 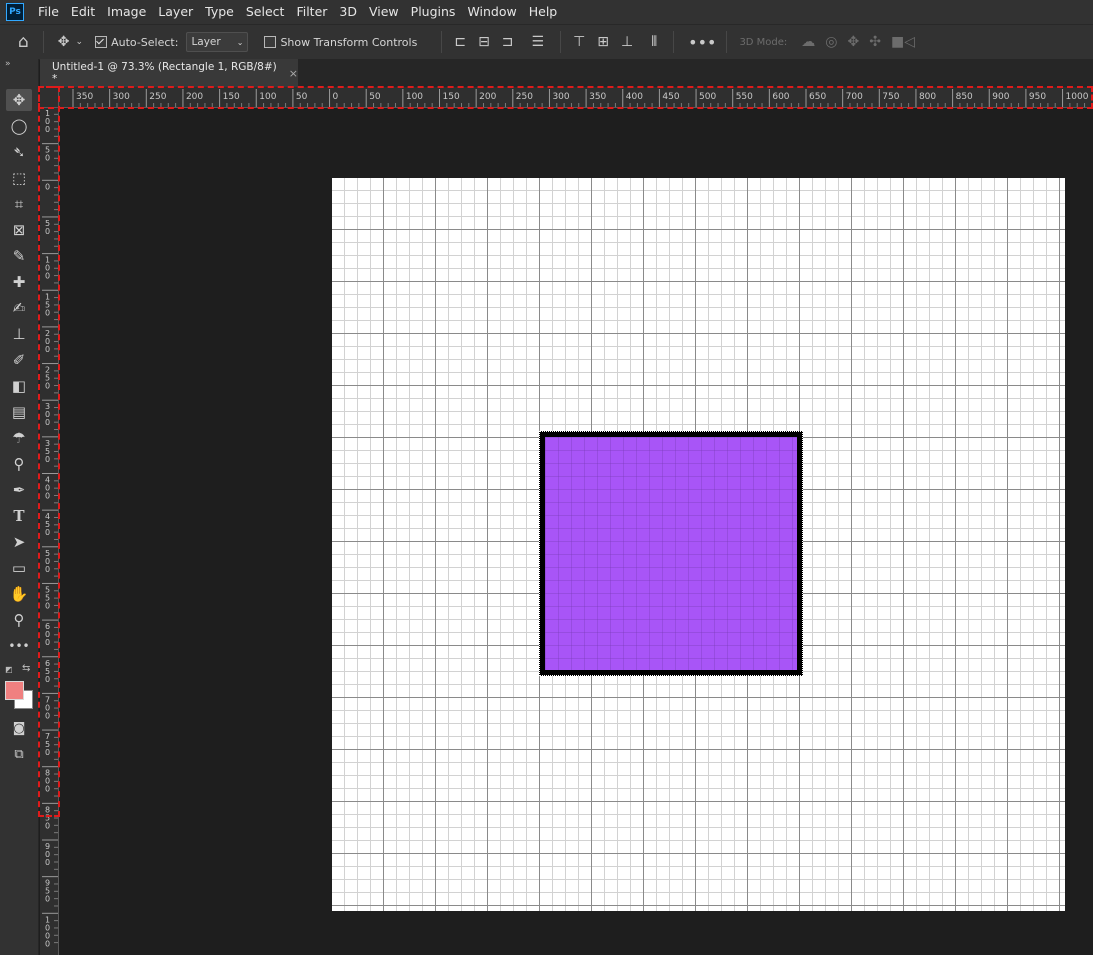 I want to click on rectangle-icon: ▭, so click(x=19, y=568).